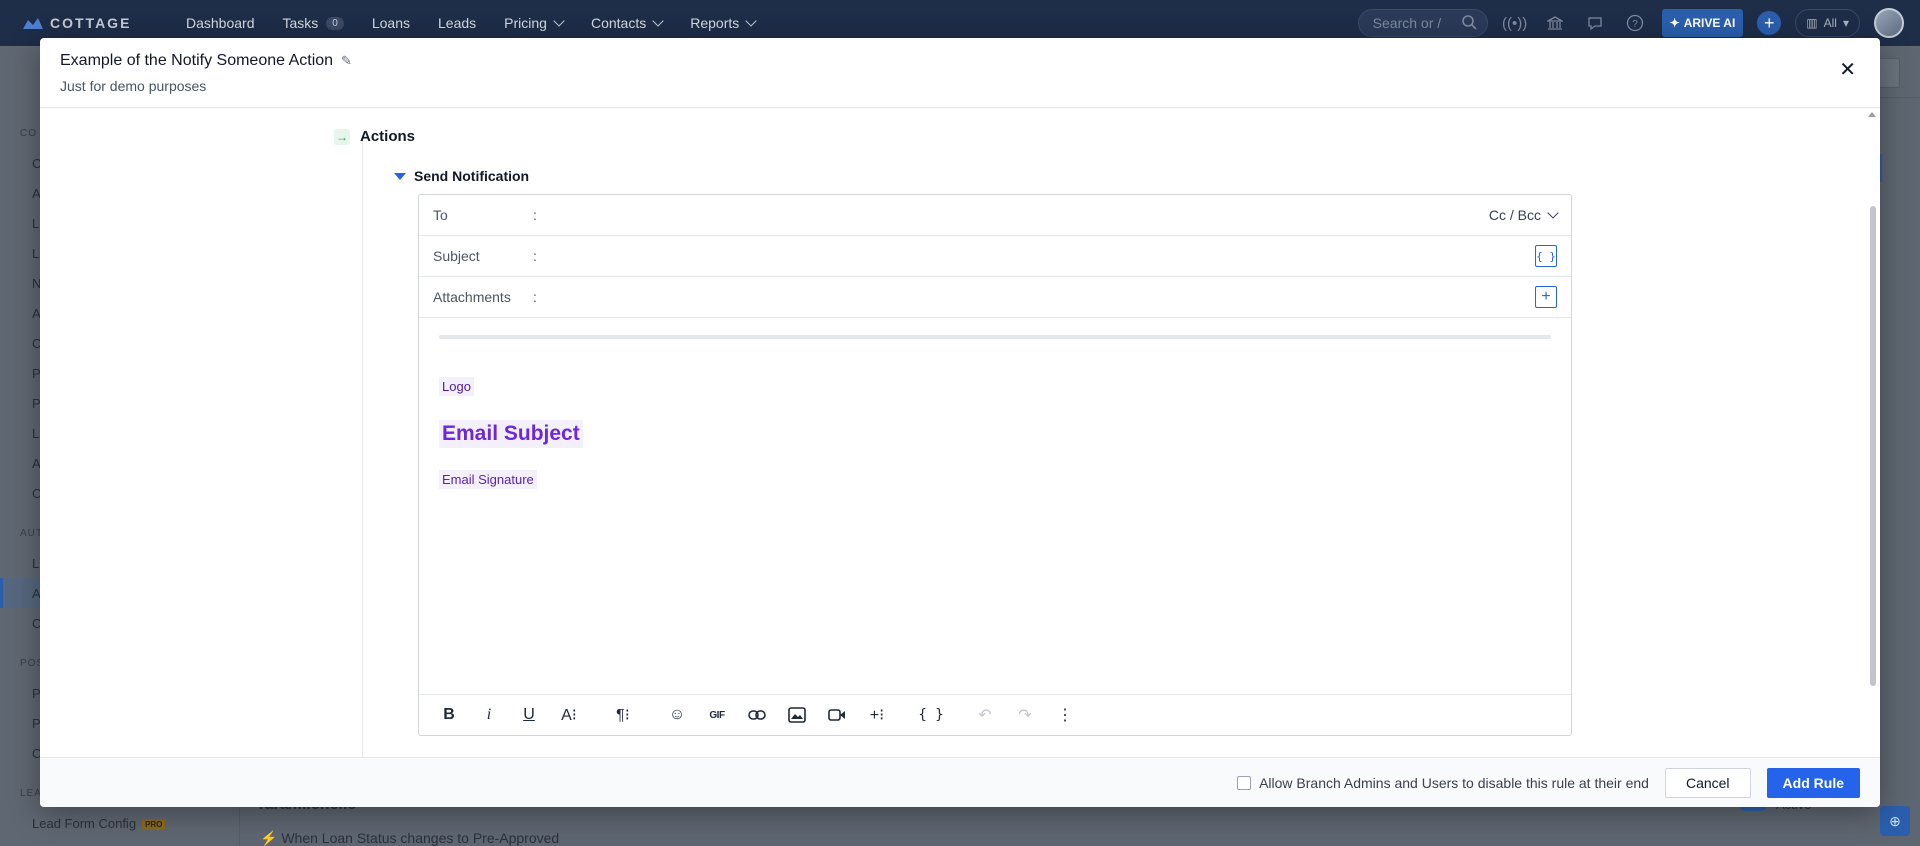 The width and height of the screenshot is (1920, 846). Describe the element at coordinates (931, 715) in the screenshot. I see `variables-icon: { }` at that location.